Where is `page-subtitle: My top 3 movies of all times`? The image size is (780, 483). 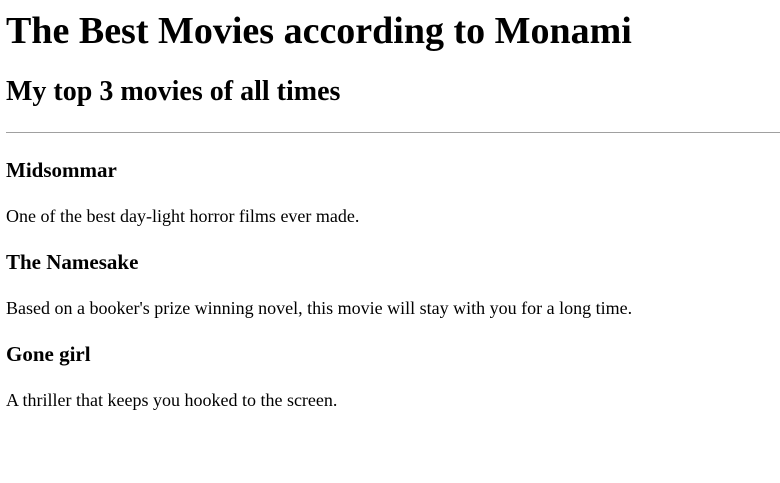 page-subtitle: My top 3 movies of all times is located at coordinates (173, 91).